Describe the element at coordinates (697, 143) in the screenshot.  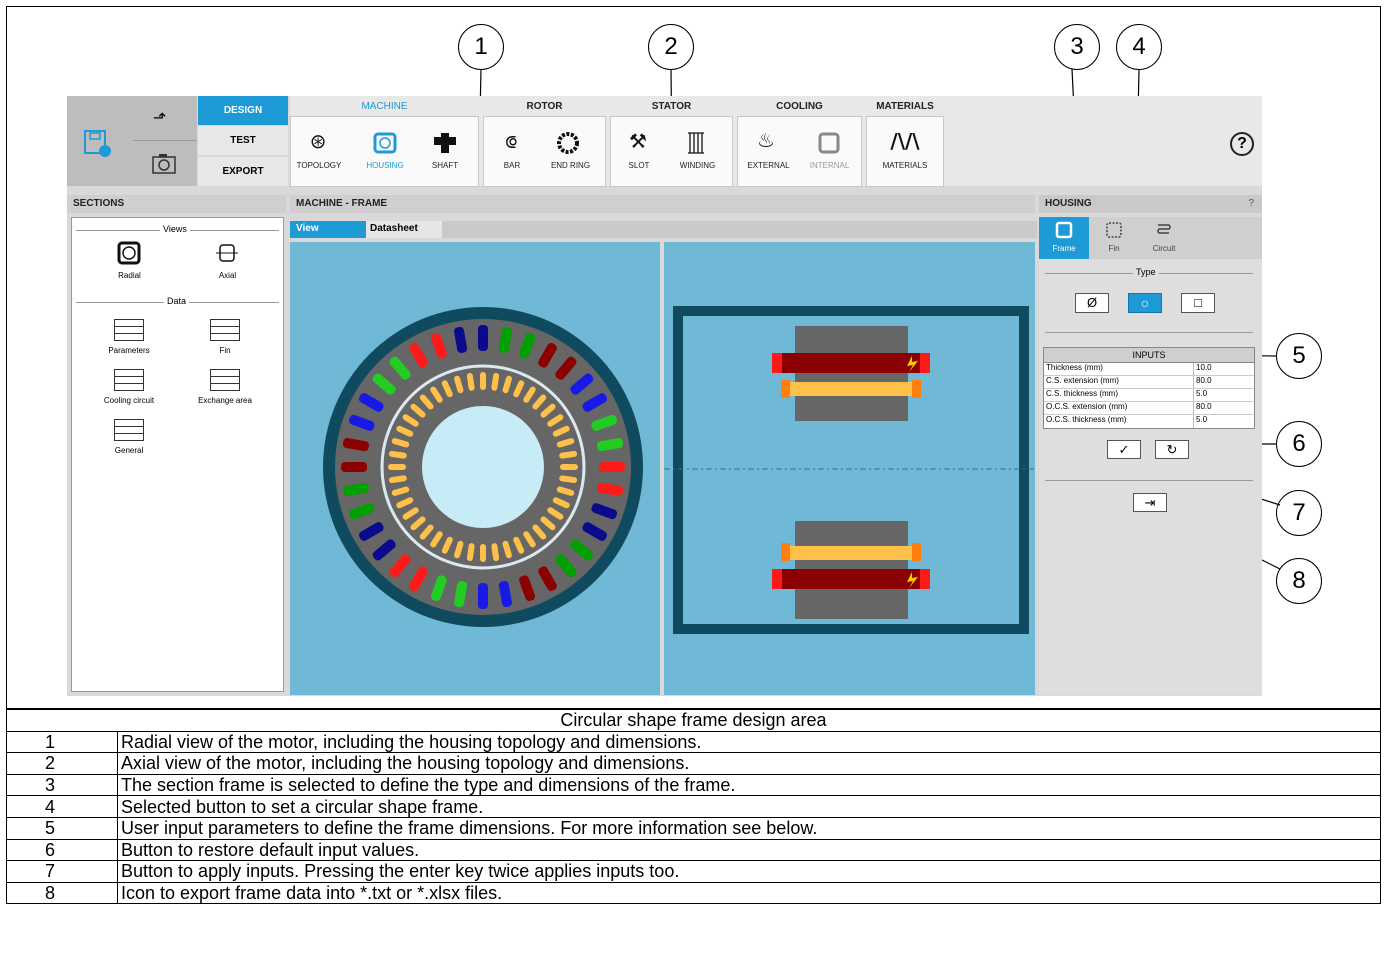
I see `winding-icon` at that location.